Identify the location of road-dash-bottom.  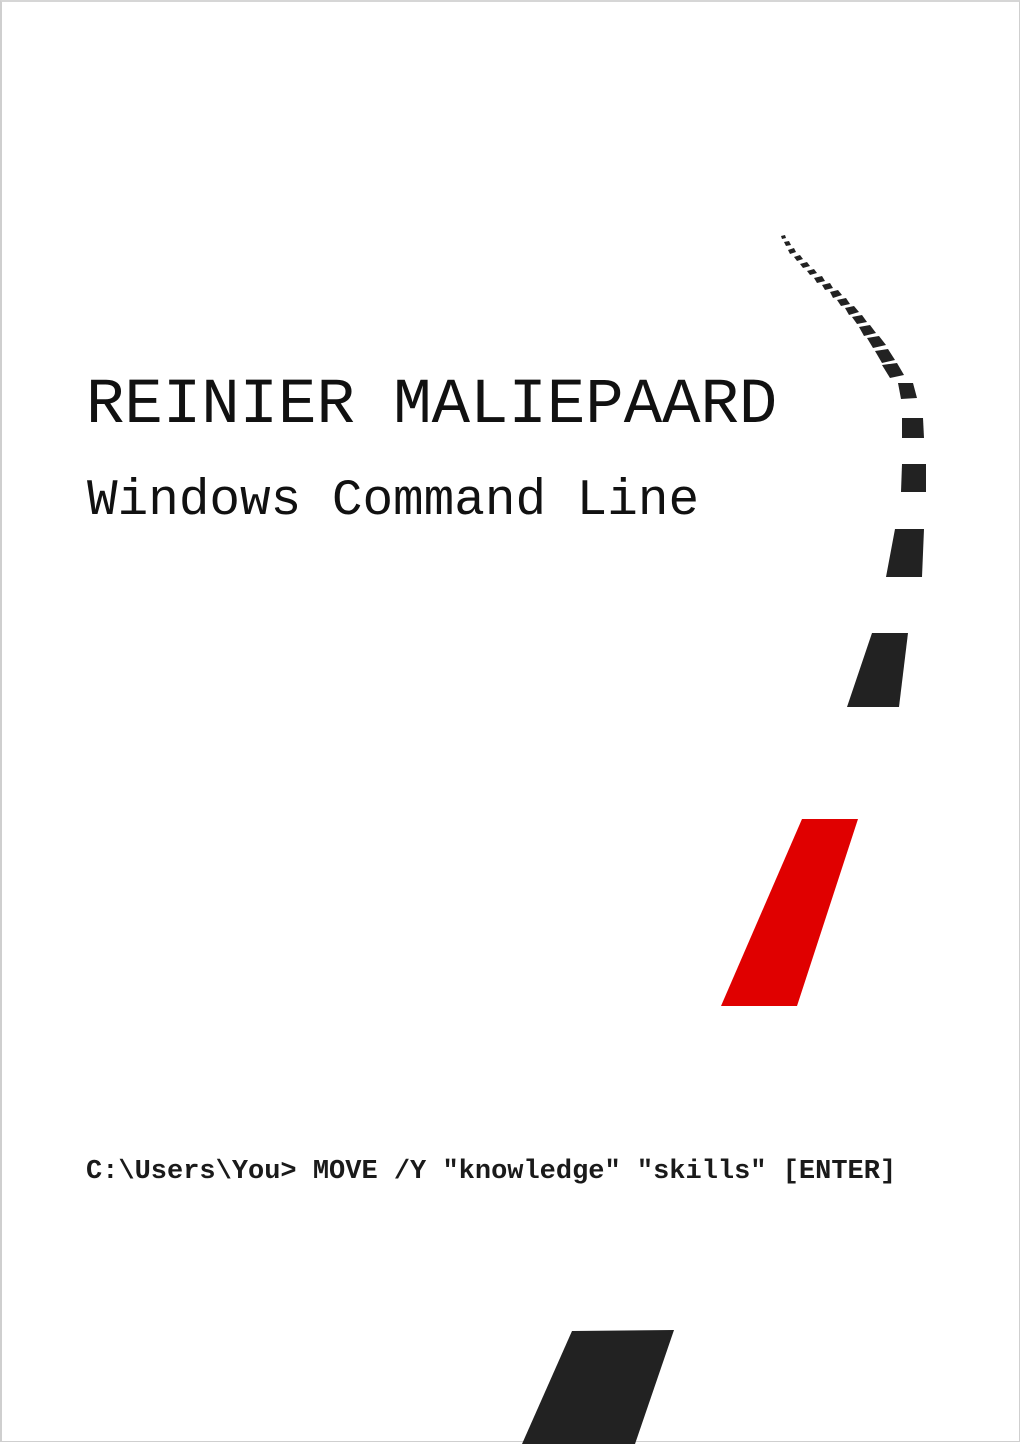
(598, 1387).